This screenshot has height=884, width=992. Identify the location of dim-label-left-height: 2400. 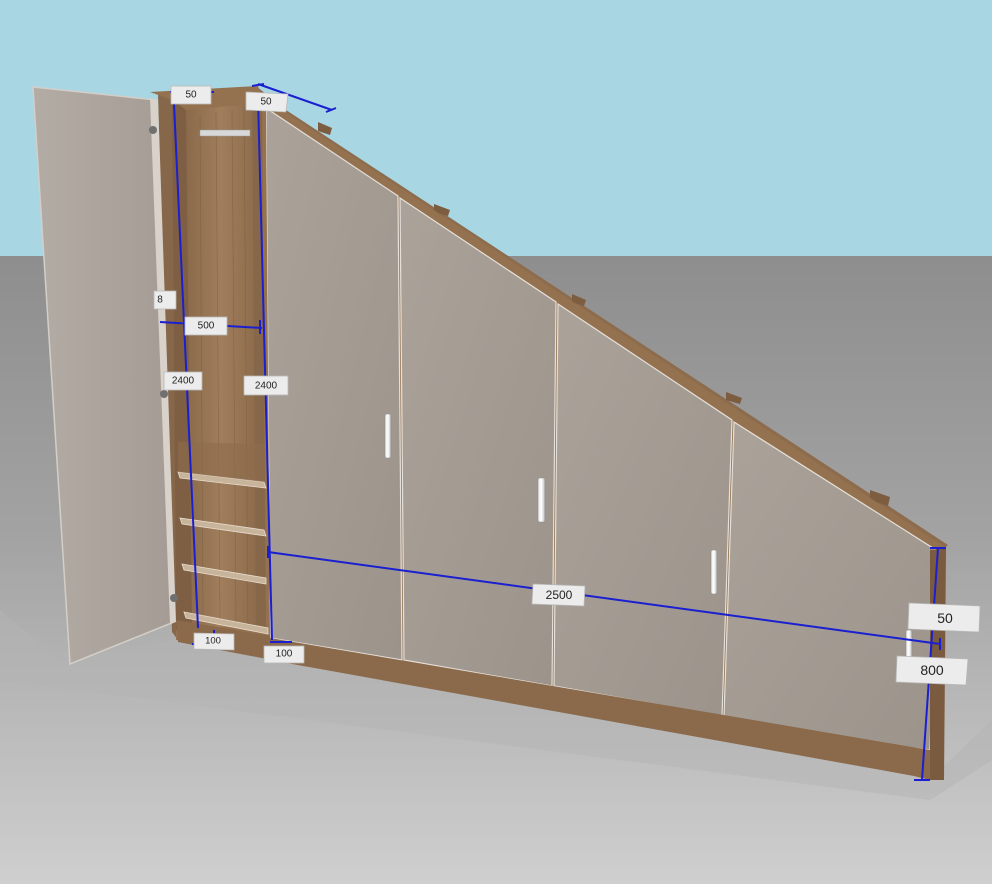
(183, 381).